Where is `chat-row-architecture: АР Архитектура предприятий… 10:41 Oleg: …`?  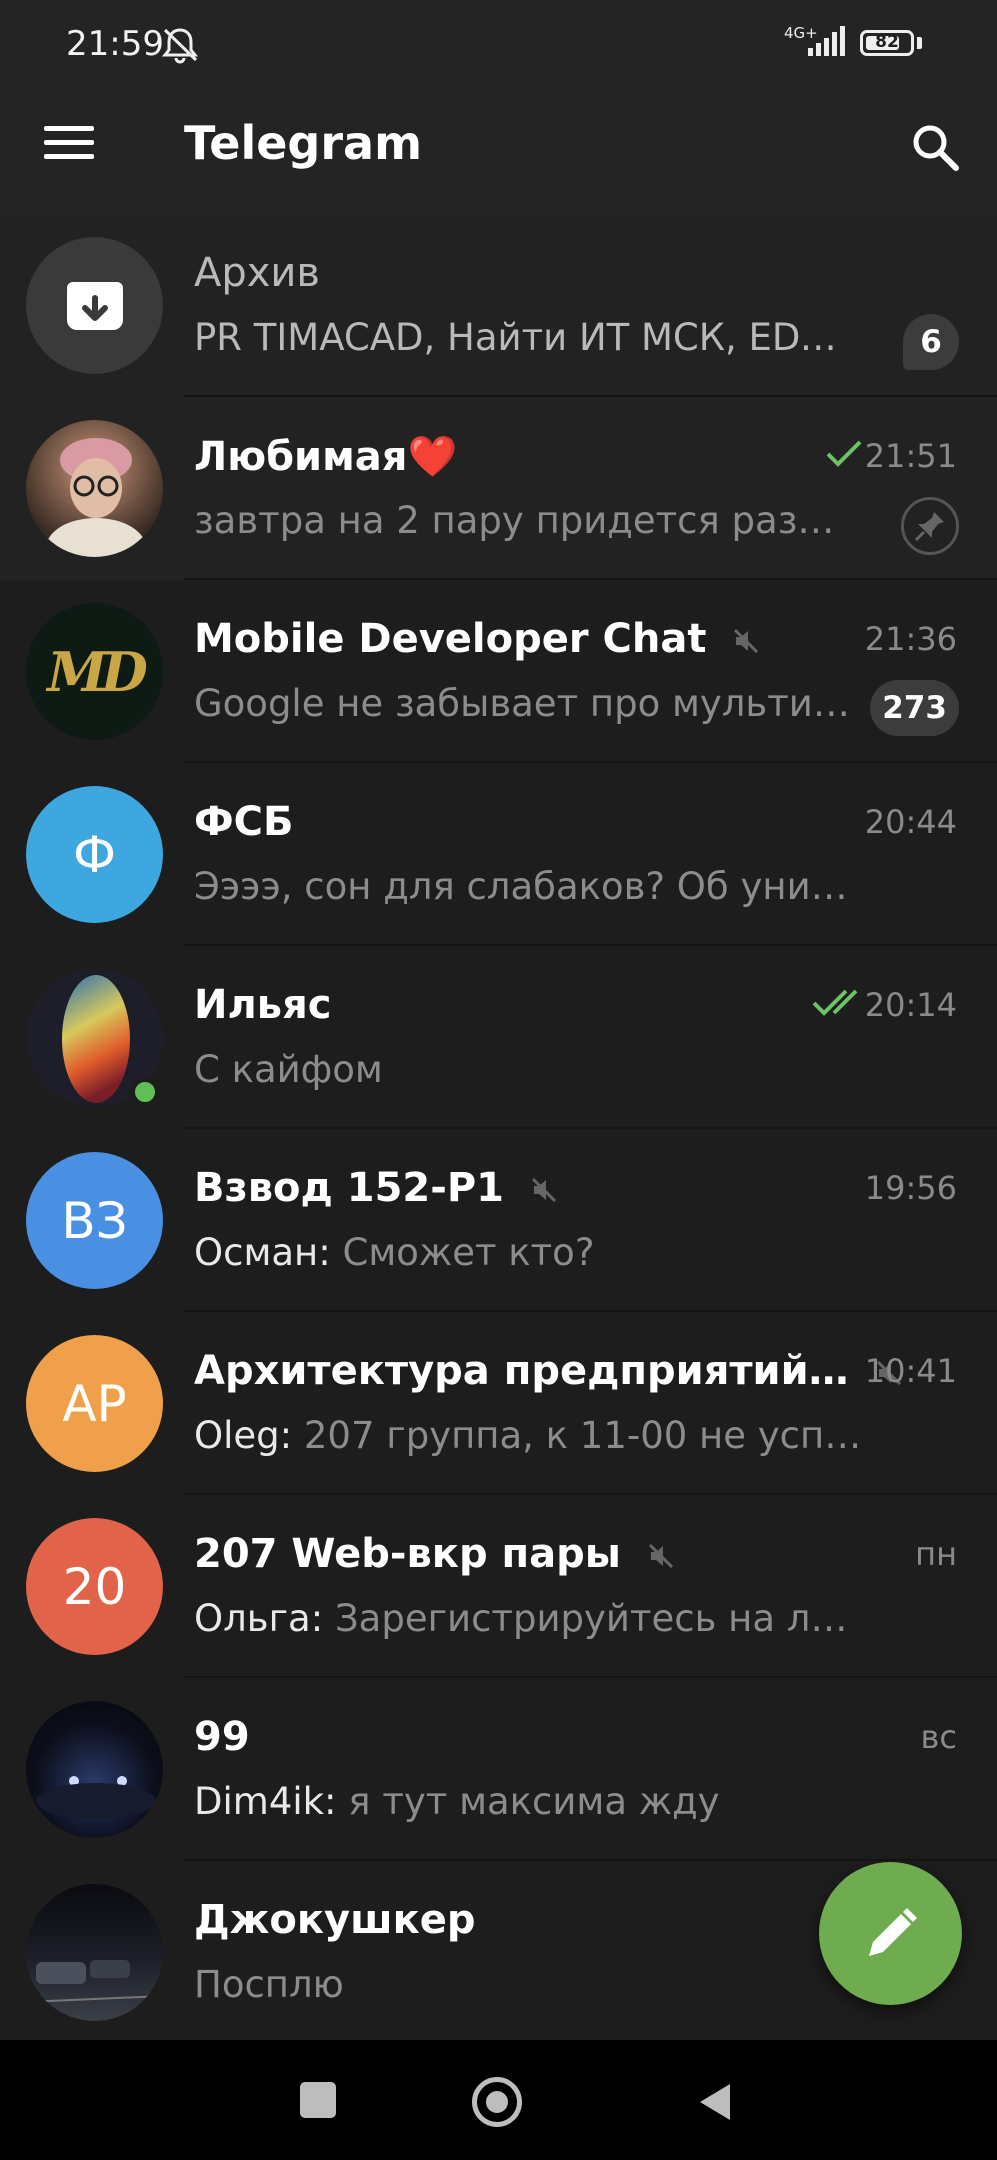 chat-row-architecture: АР Архитектура предприятий… 10:41 Oleg: … is located at coordinates (498, 1403).